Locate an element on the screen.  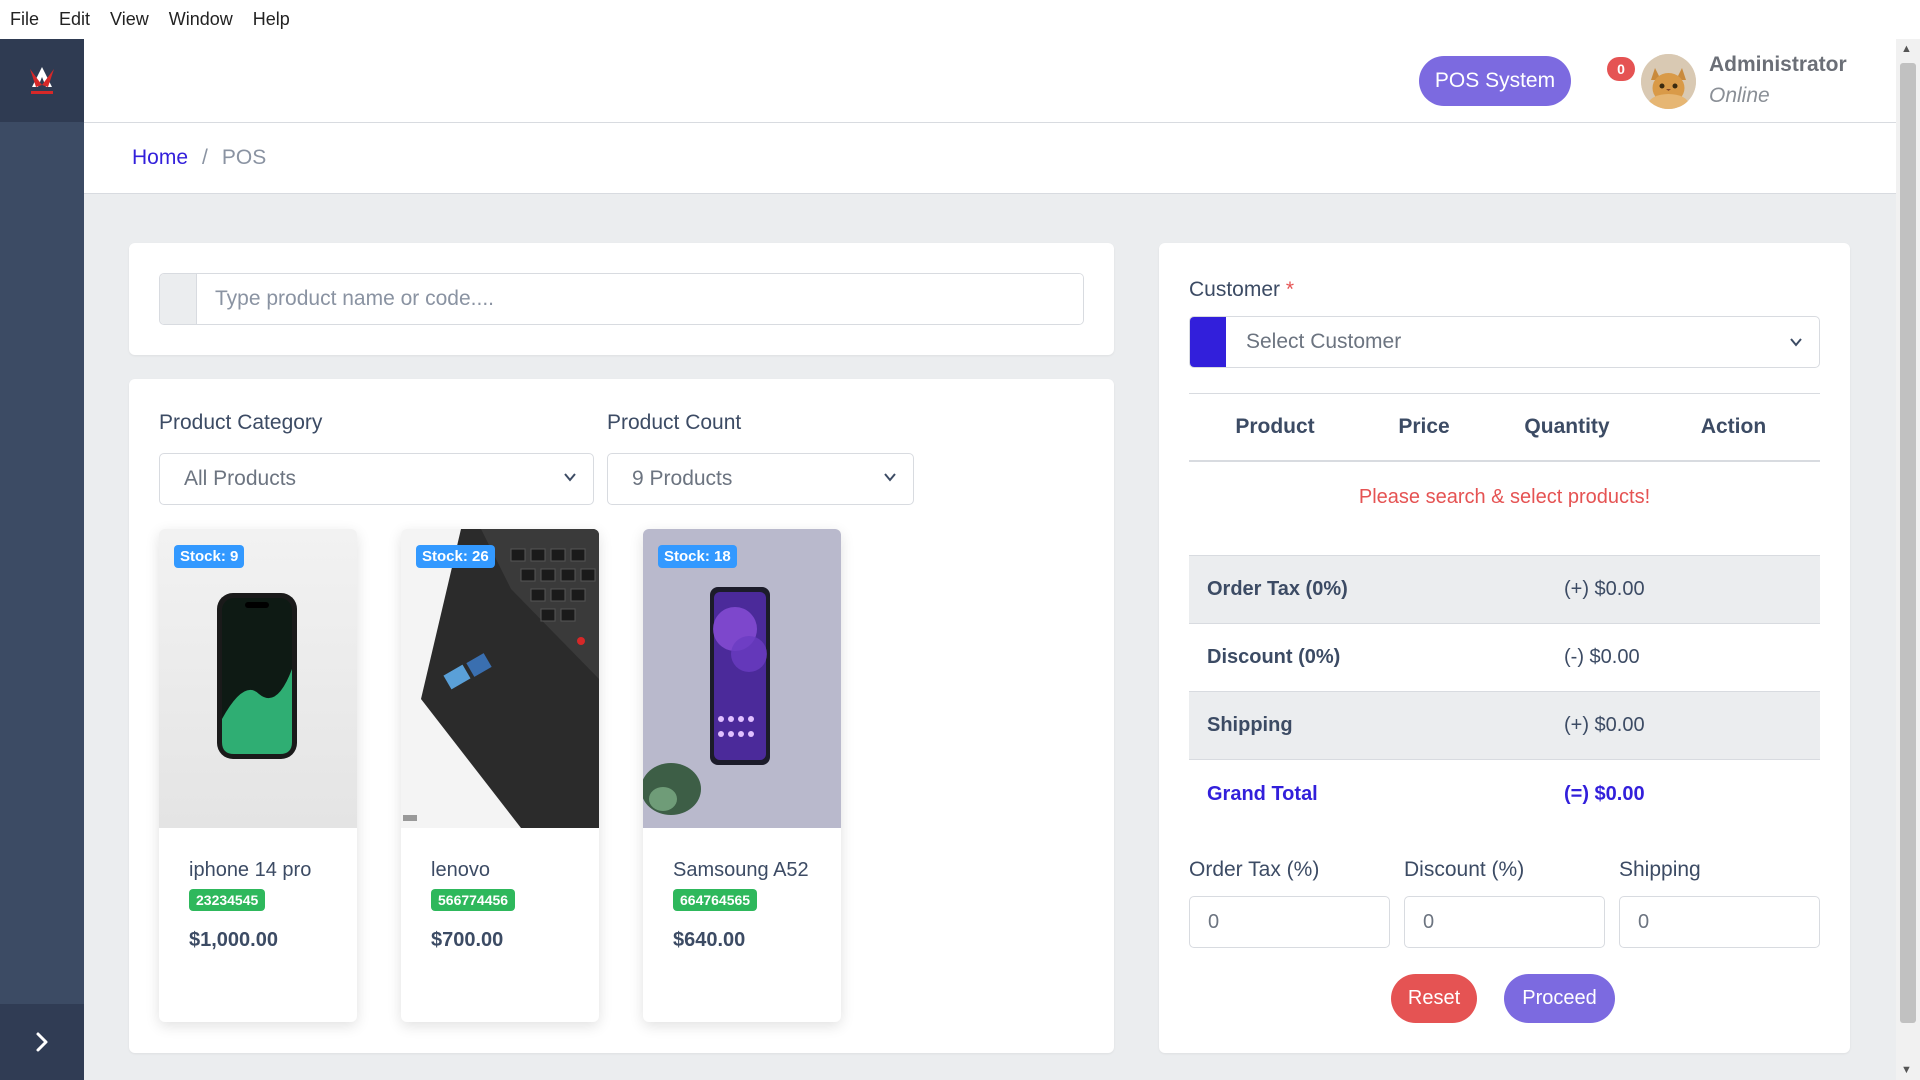
menu-window: Window is located at coordinates (201, 19).